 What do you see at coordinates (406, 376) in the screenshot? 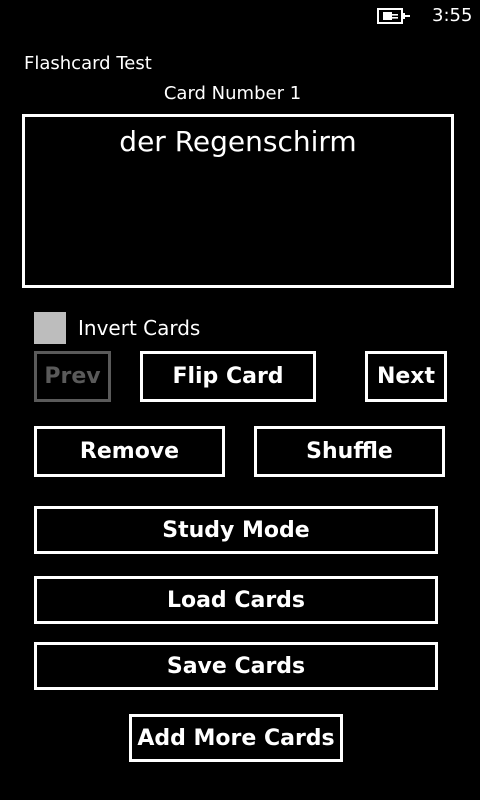
I see `next-button: Next` at bounding box center [406, 376].